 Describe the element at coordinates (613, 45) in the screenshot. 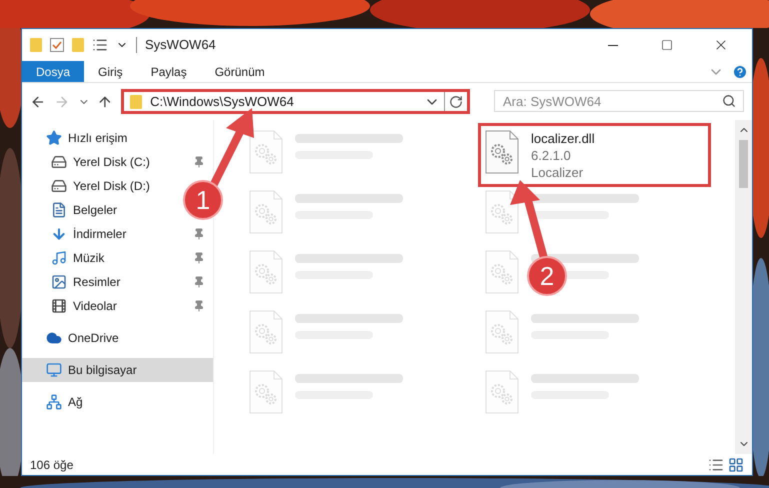

I see `minimize-icon` at that location.